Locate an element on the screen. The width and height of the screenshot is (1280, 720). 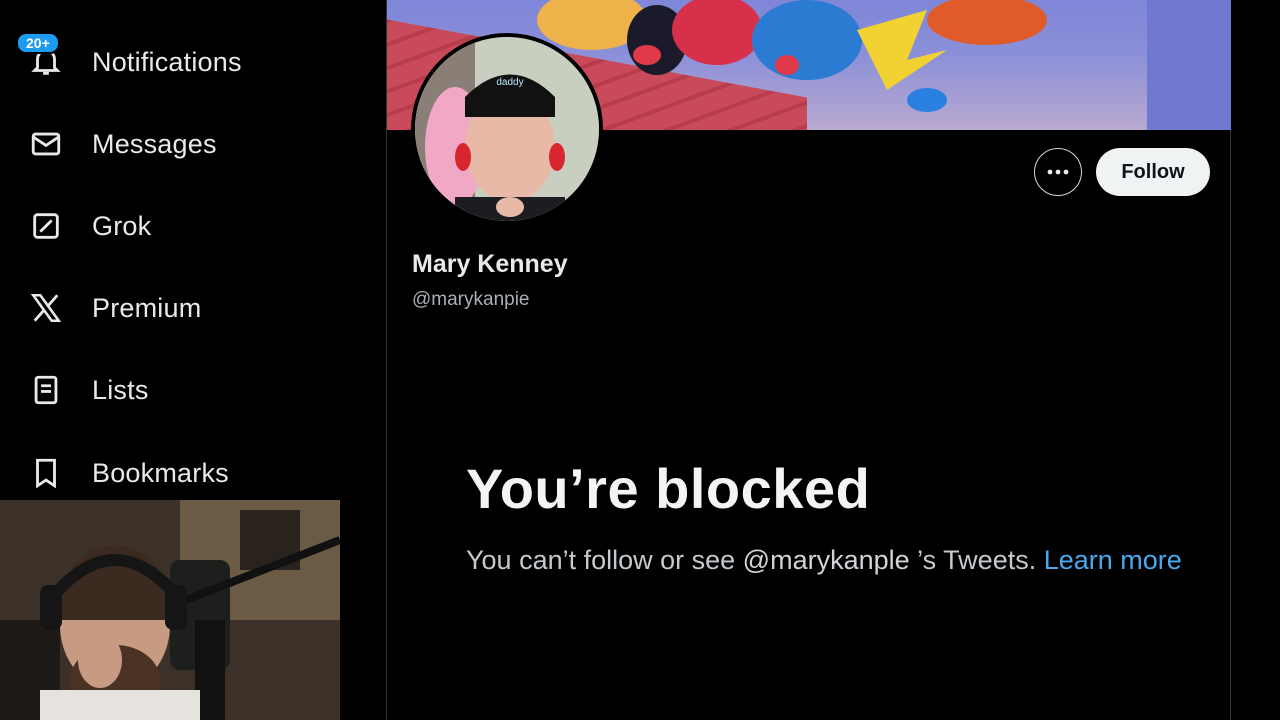
learn-more-link: Learn more is located at coordinates (1113, 560).